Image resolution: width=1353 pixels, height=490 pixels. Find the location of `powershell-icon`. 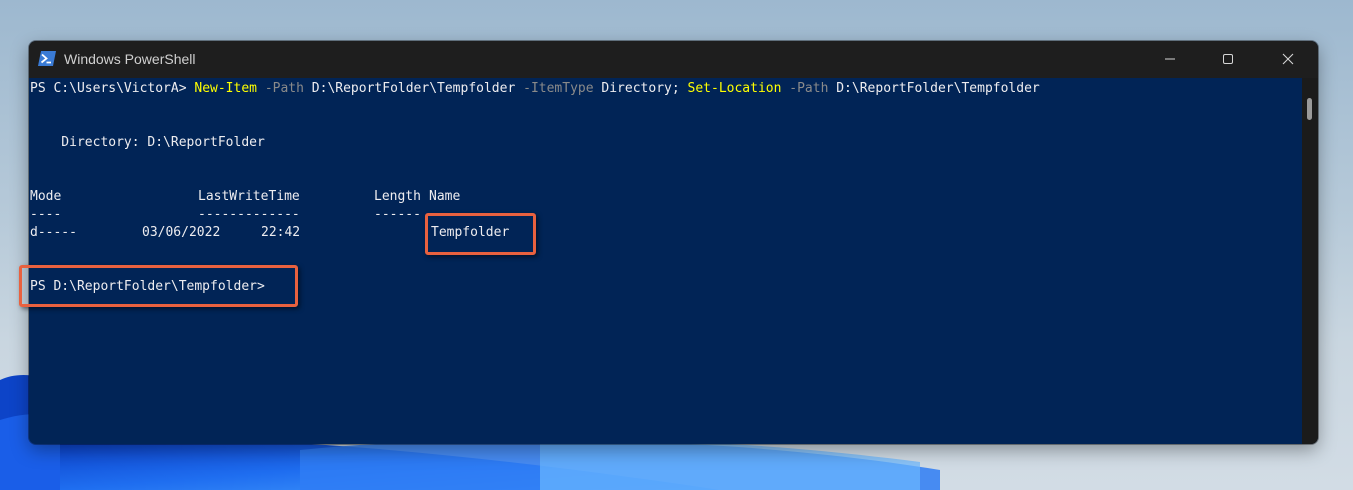

powershell-icon is located at coordinates (47, 58).